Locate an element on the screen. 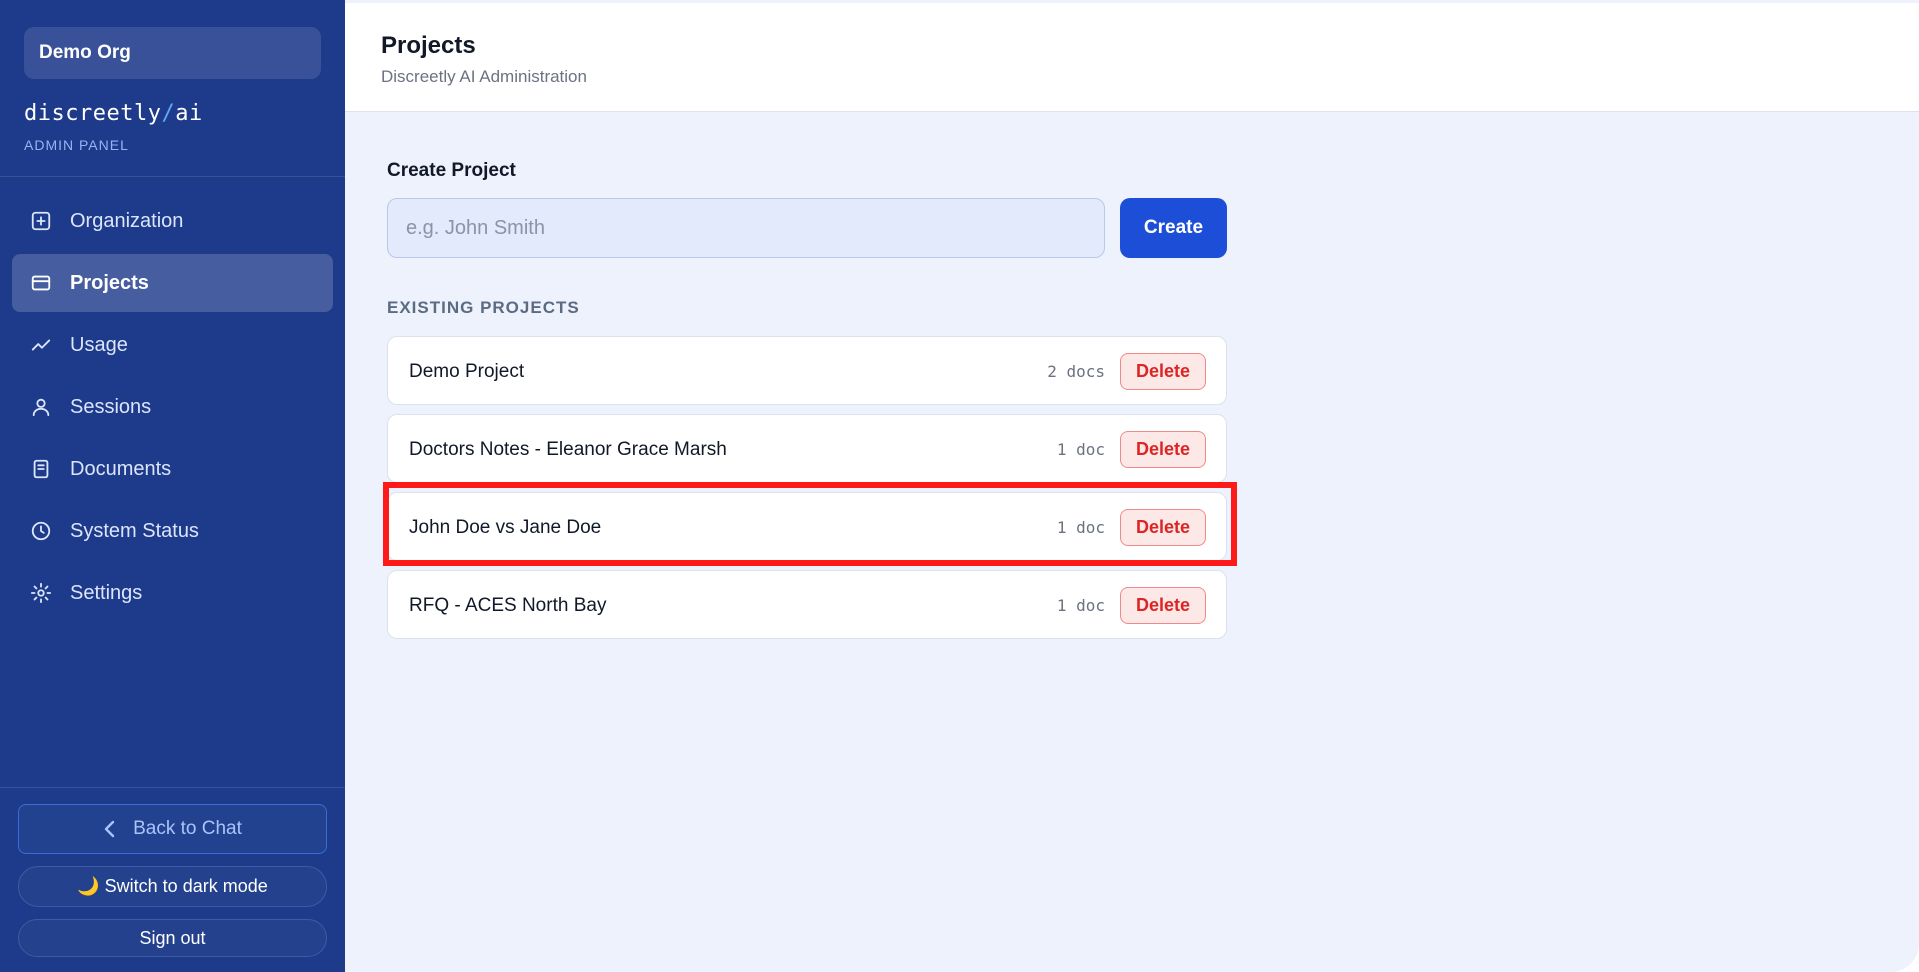  document-icon is located at coordinates (41, 469).